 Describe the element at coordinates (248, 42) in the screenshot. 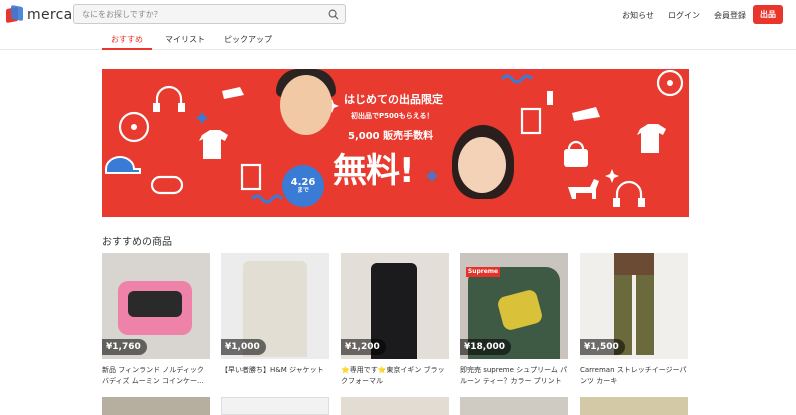

I see `tab-pickup: ピックアップ` at that location.